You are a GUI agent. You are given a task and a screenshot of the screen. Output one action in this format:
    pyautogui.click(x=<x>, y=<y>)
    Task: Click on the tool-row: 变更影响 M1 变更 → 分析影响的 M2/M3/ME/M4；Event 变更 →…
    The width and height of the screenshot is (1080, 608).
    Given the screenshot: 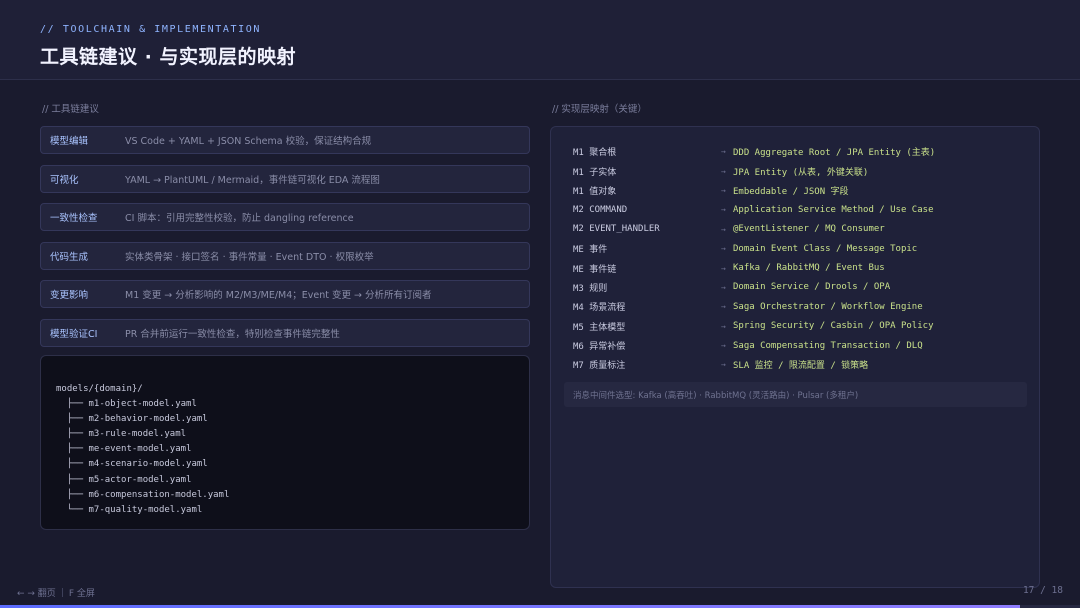 What is the action you would take?
    pyautogui.click(x=285, y=294)
    